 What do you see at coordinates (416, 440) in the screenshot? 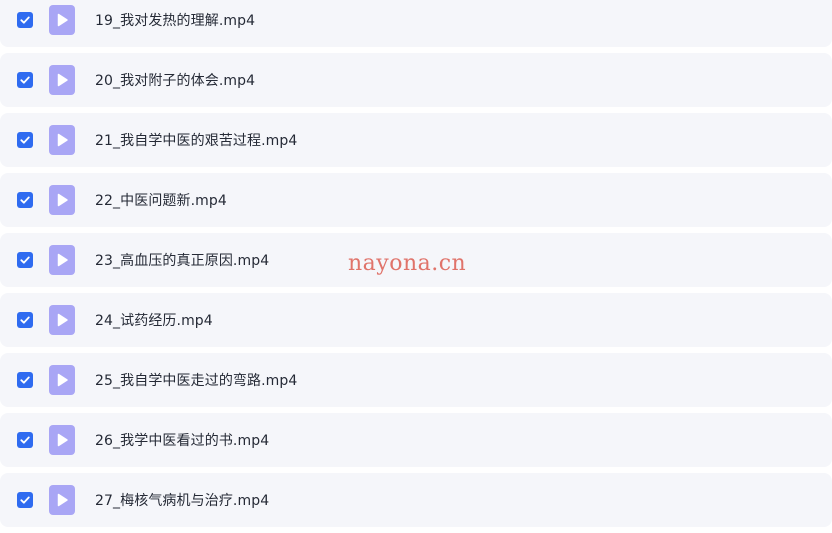
I see `file-row: 26_我学中医看过的书.mp4` at bounding box center [416, 440].